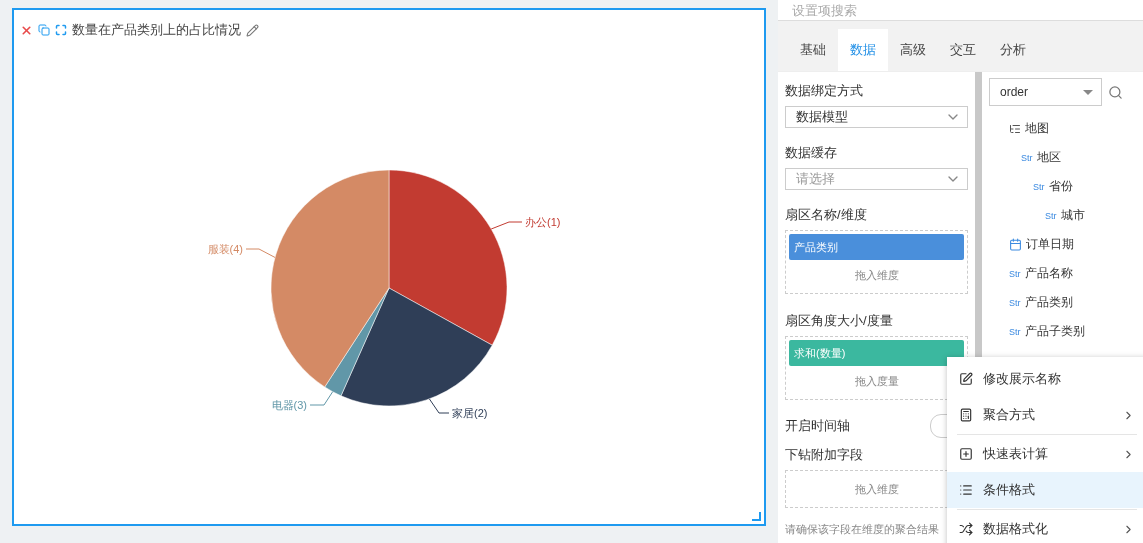 The image size is (1143, 543). Describe the element at coordinates (863, 50) in the screenshot. I see `tab: 数据` at that location.